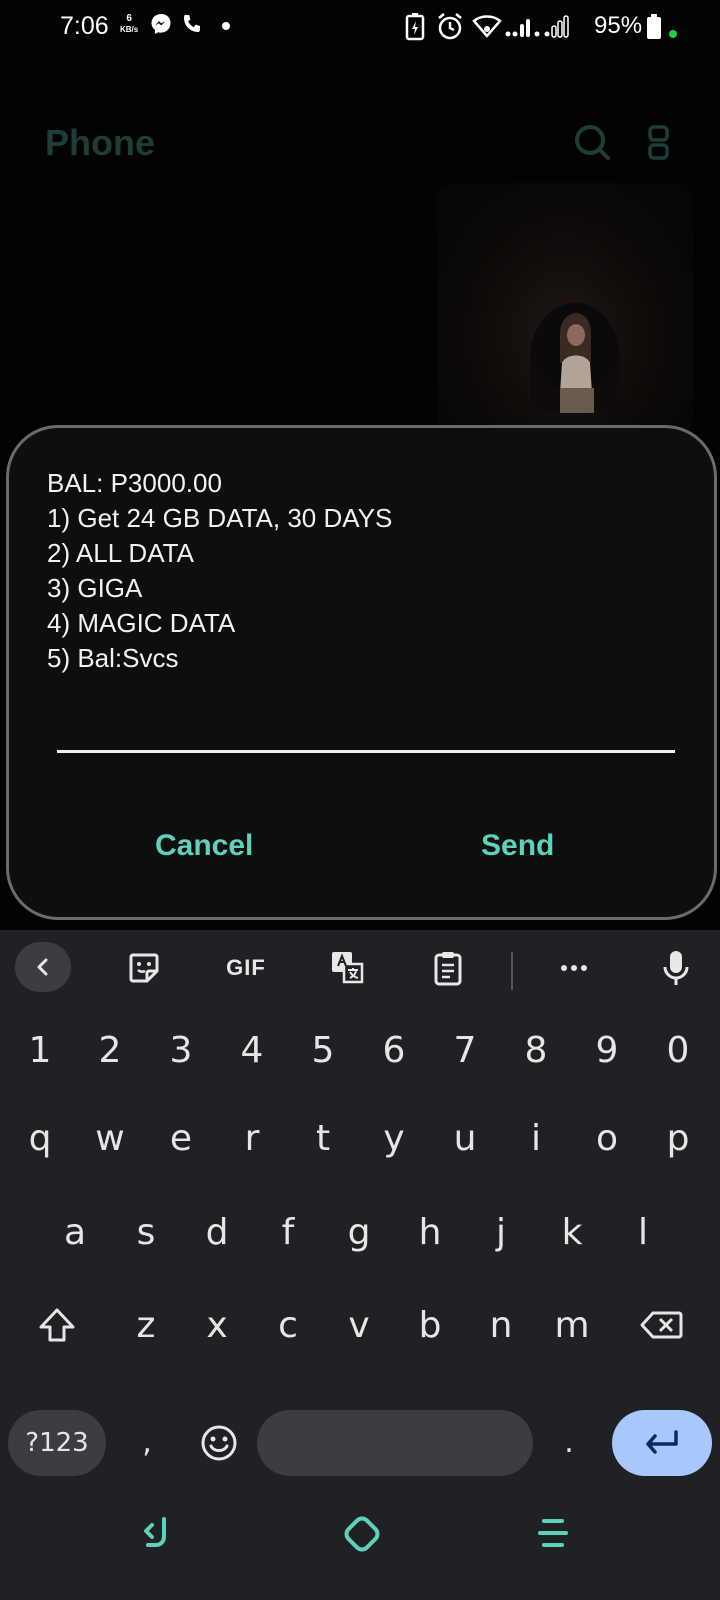 The image size is (720, 1600). What do you see at coordinates (192, 26) in the screenshot?
I see `phone-call-icon` at bounding box center [192, 26].